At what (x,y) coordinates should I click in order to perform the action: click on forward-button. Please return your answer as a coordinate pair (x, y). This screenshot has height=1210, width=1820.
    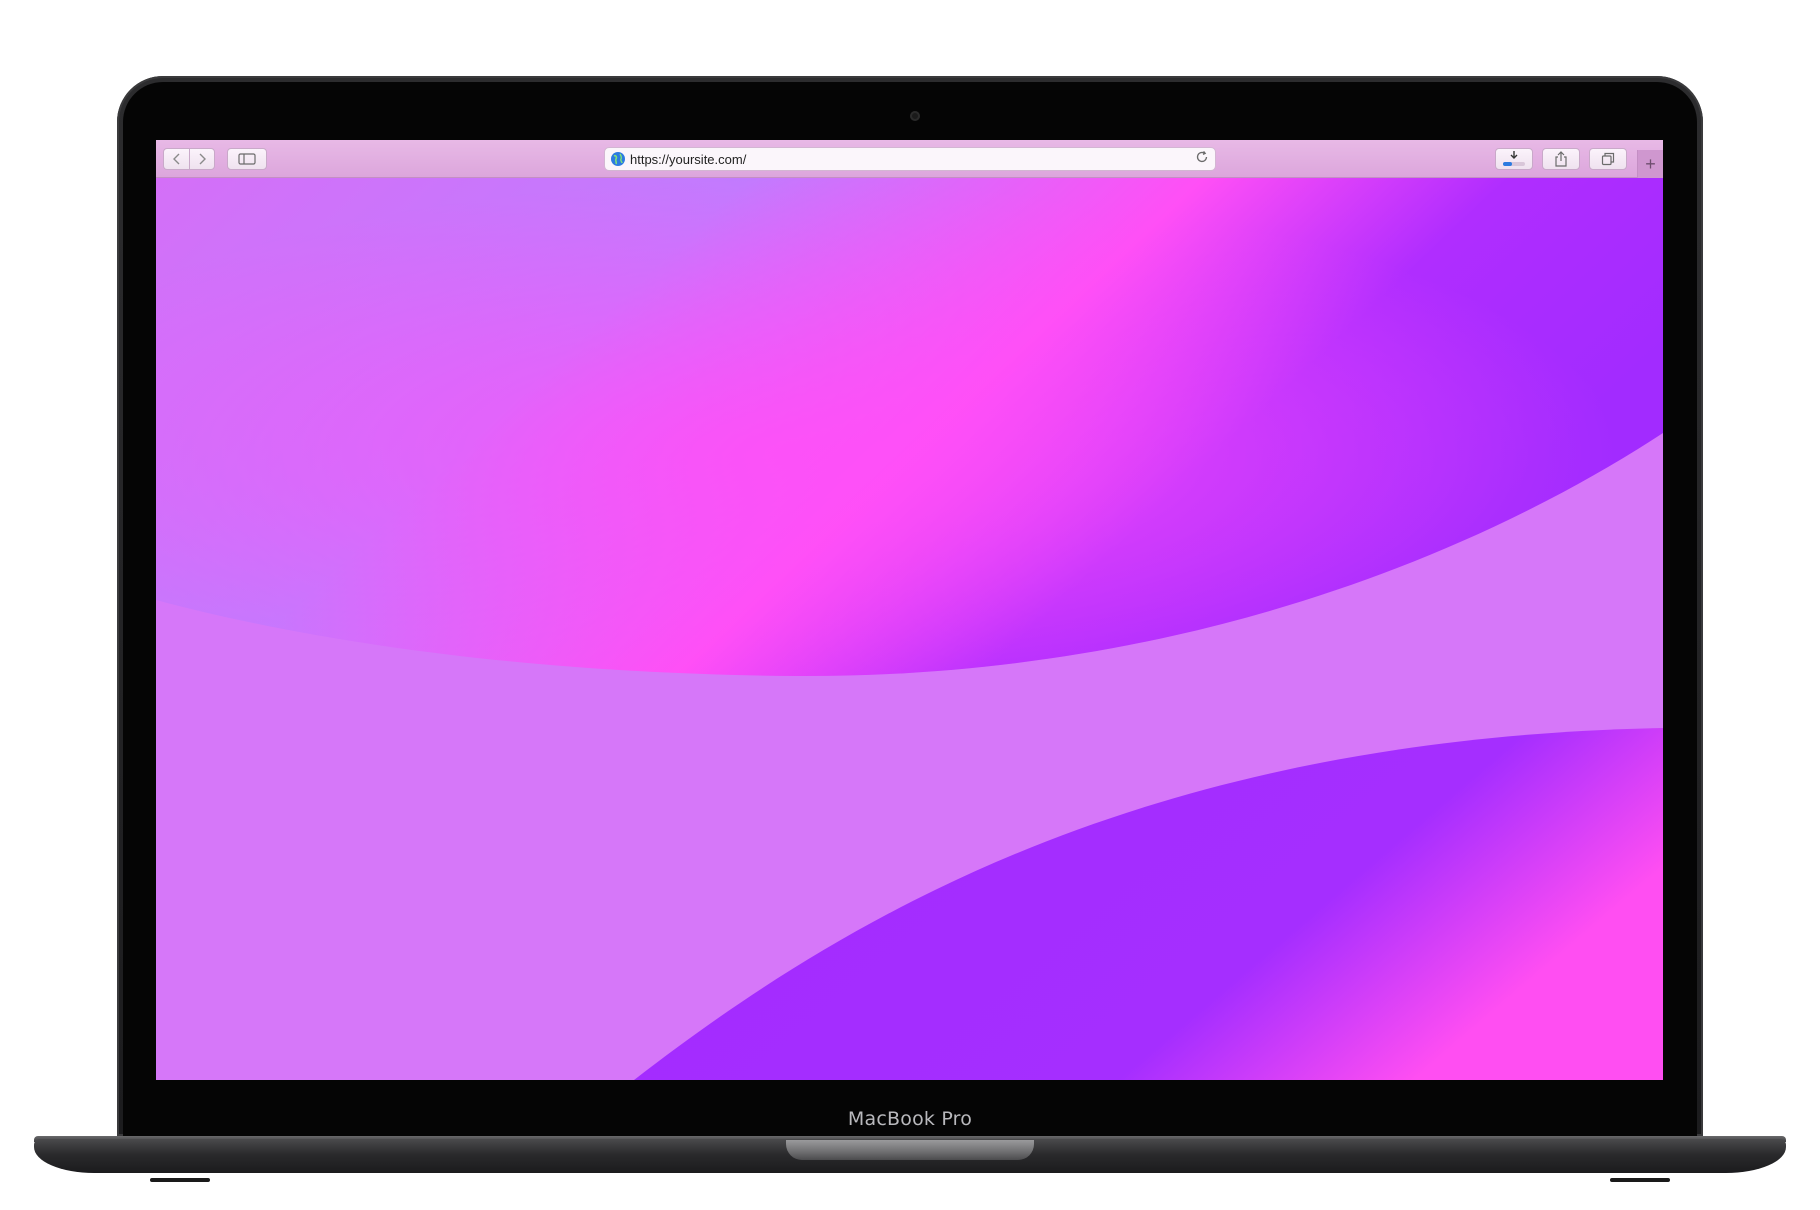
    Looking at the image, I should click on (202, 159).